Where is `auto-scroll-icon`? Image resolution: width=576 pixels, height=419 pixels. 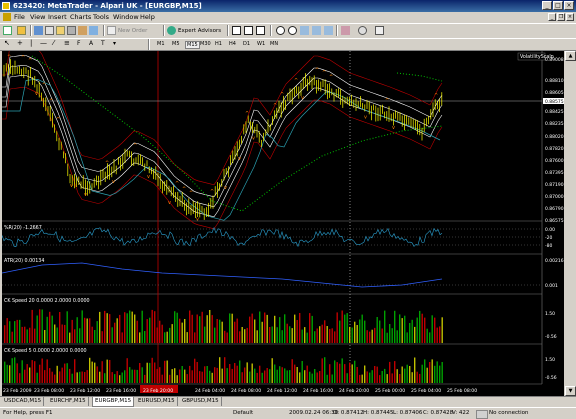
auto-scroll-icon is located at coordinates (328, 30).